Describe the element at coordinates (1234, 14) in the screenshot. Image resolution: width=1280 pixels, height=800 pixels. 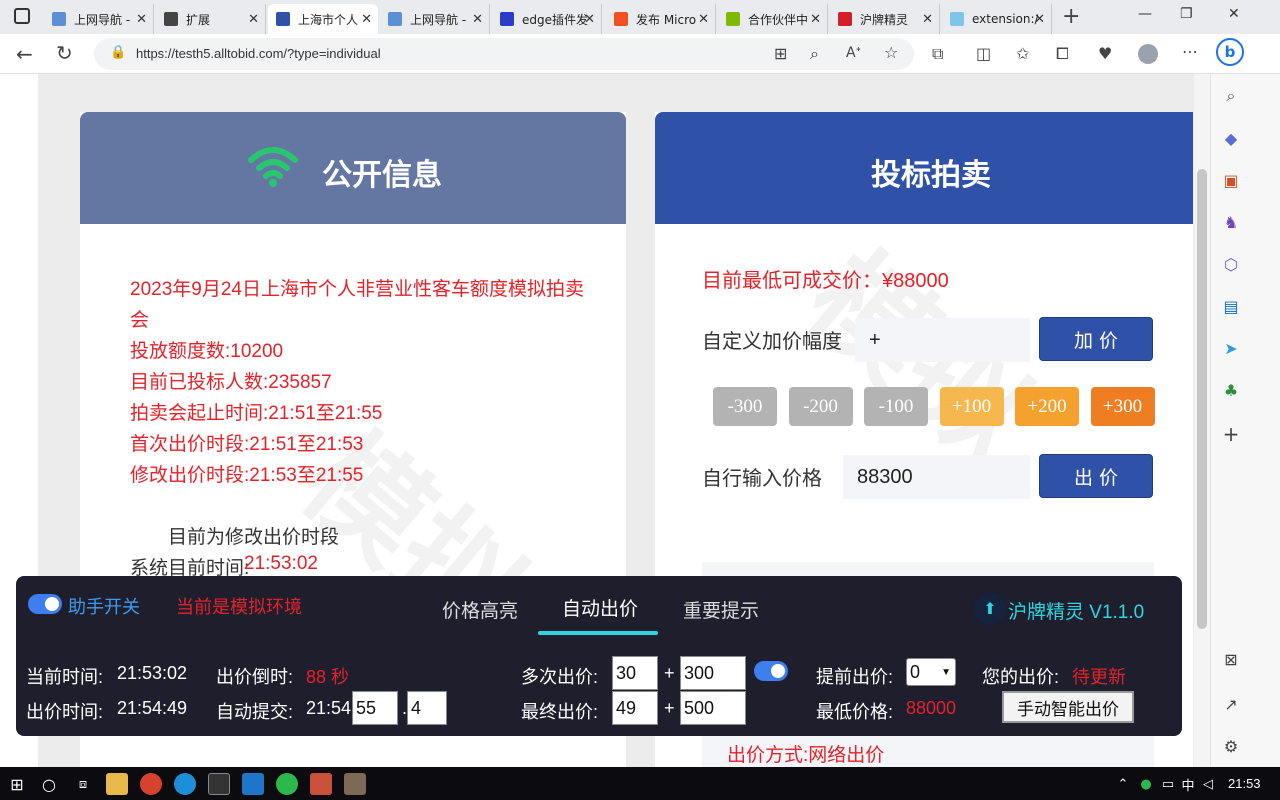
I see `close-window-icon: ✕` at that location.